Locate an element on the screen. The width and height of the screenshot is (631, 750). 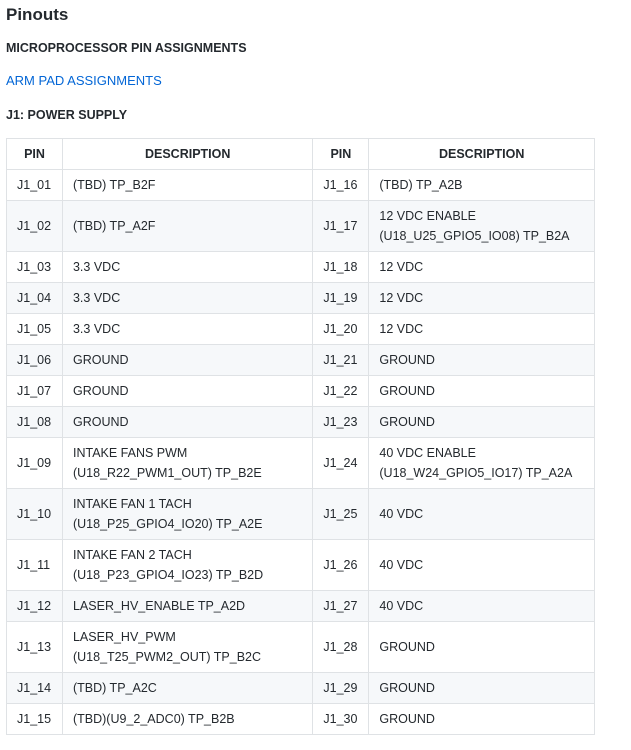
description-cell: (TBD) TP_A2C is located at coordinates (187, 688).